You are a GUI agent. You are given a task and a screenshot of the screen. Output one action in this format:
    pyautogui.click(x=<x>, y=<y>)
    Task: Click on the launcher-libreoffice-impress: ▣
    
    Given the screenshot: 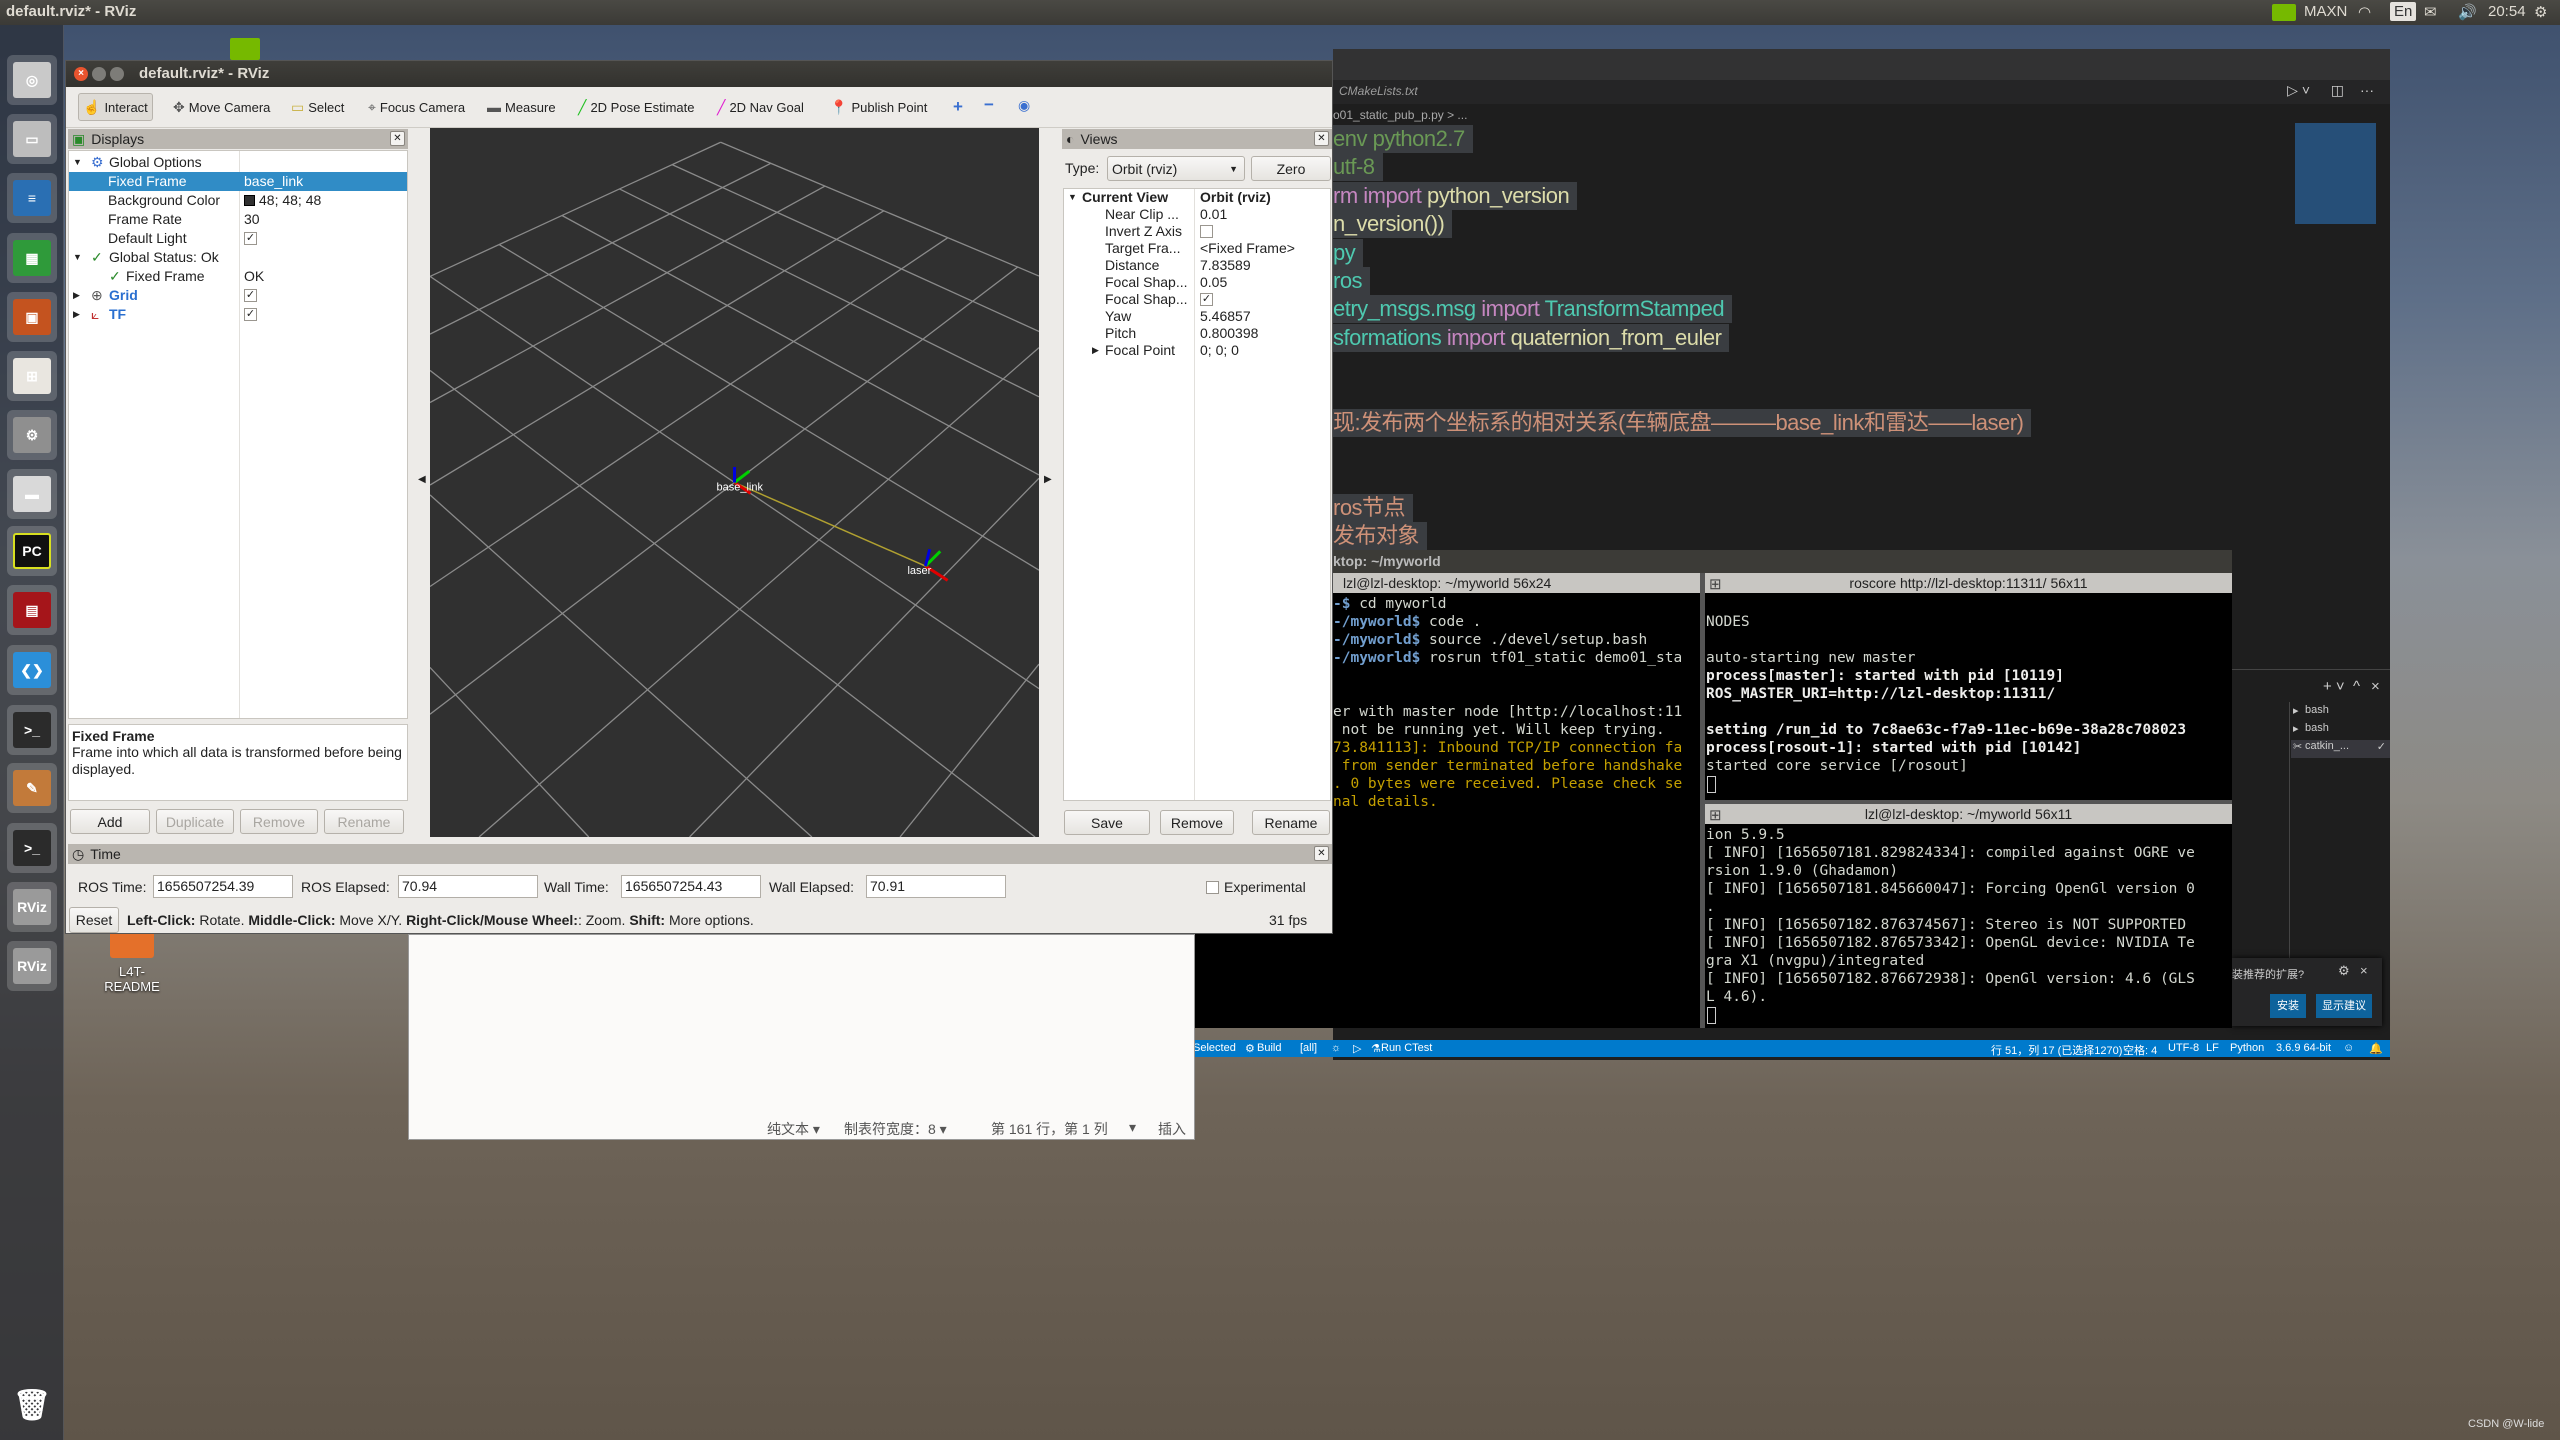 What is the action you would take?
    pyautogui.click(x=32, y=317)
    